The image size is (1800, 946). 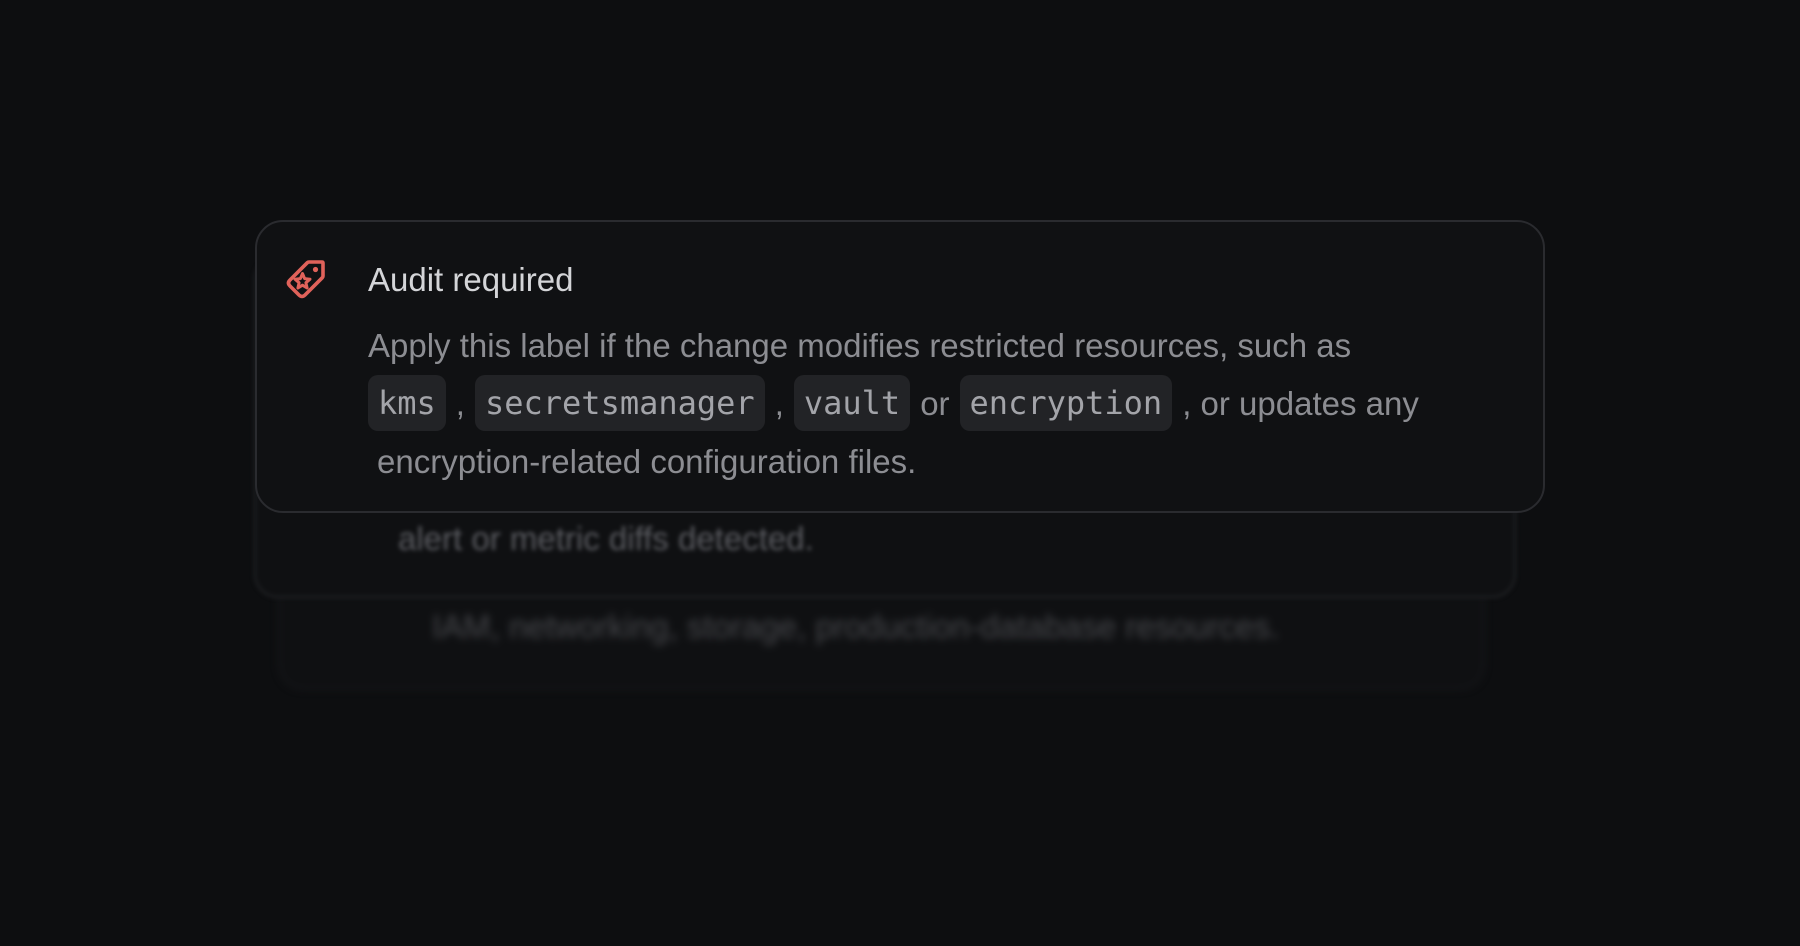 What do you see at coordinates (1300, 403) in the screenshot?
I see `separator-updates: , or updates any` at bounding box center [1300, 403].